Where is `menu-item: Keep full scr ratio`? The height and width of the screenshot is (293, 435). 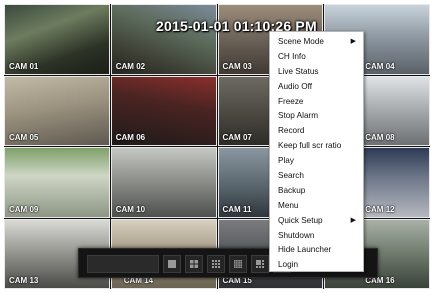
menu-item: Keep full scr ratio is located at coordinates (316, 146).